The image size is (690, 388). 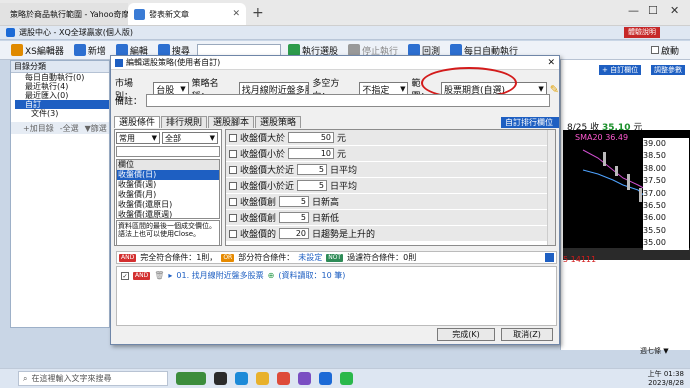 I want to click on collapse-icon, so click(x=549, y=257).